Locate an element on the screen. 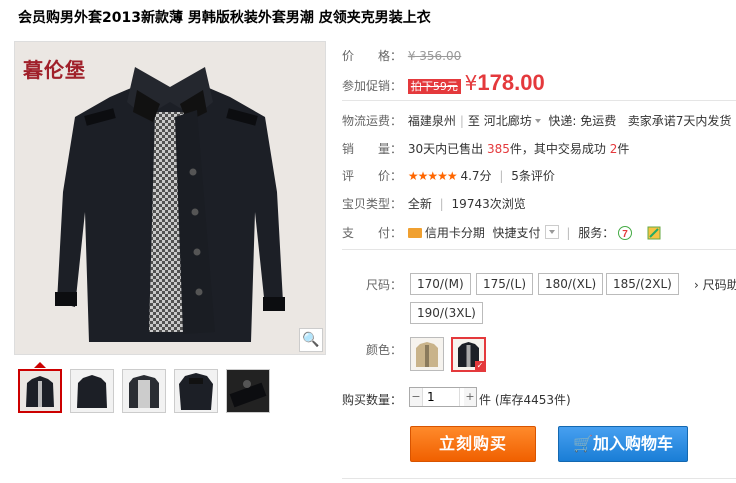 The image size is (736, 483). original-price: ¥ 356.00 is located at coordinates (434, 56).